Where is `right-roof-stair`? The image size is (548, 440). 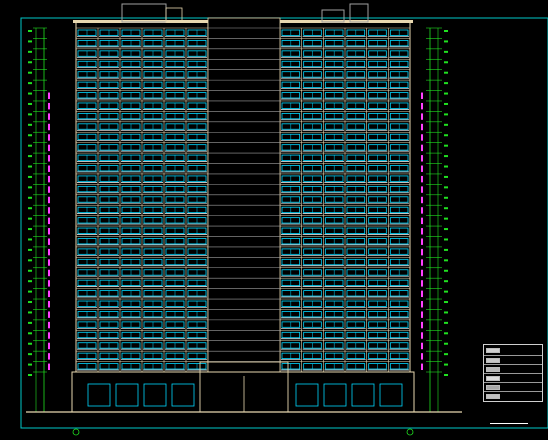 right-roof-stair is located at coordinates (359, 13).